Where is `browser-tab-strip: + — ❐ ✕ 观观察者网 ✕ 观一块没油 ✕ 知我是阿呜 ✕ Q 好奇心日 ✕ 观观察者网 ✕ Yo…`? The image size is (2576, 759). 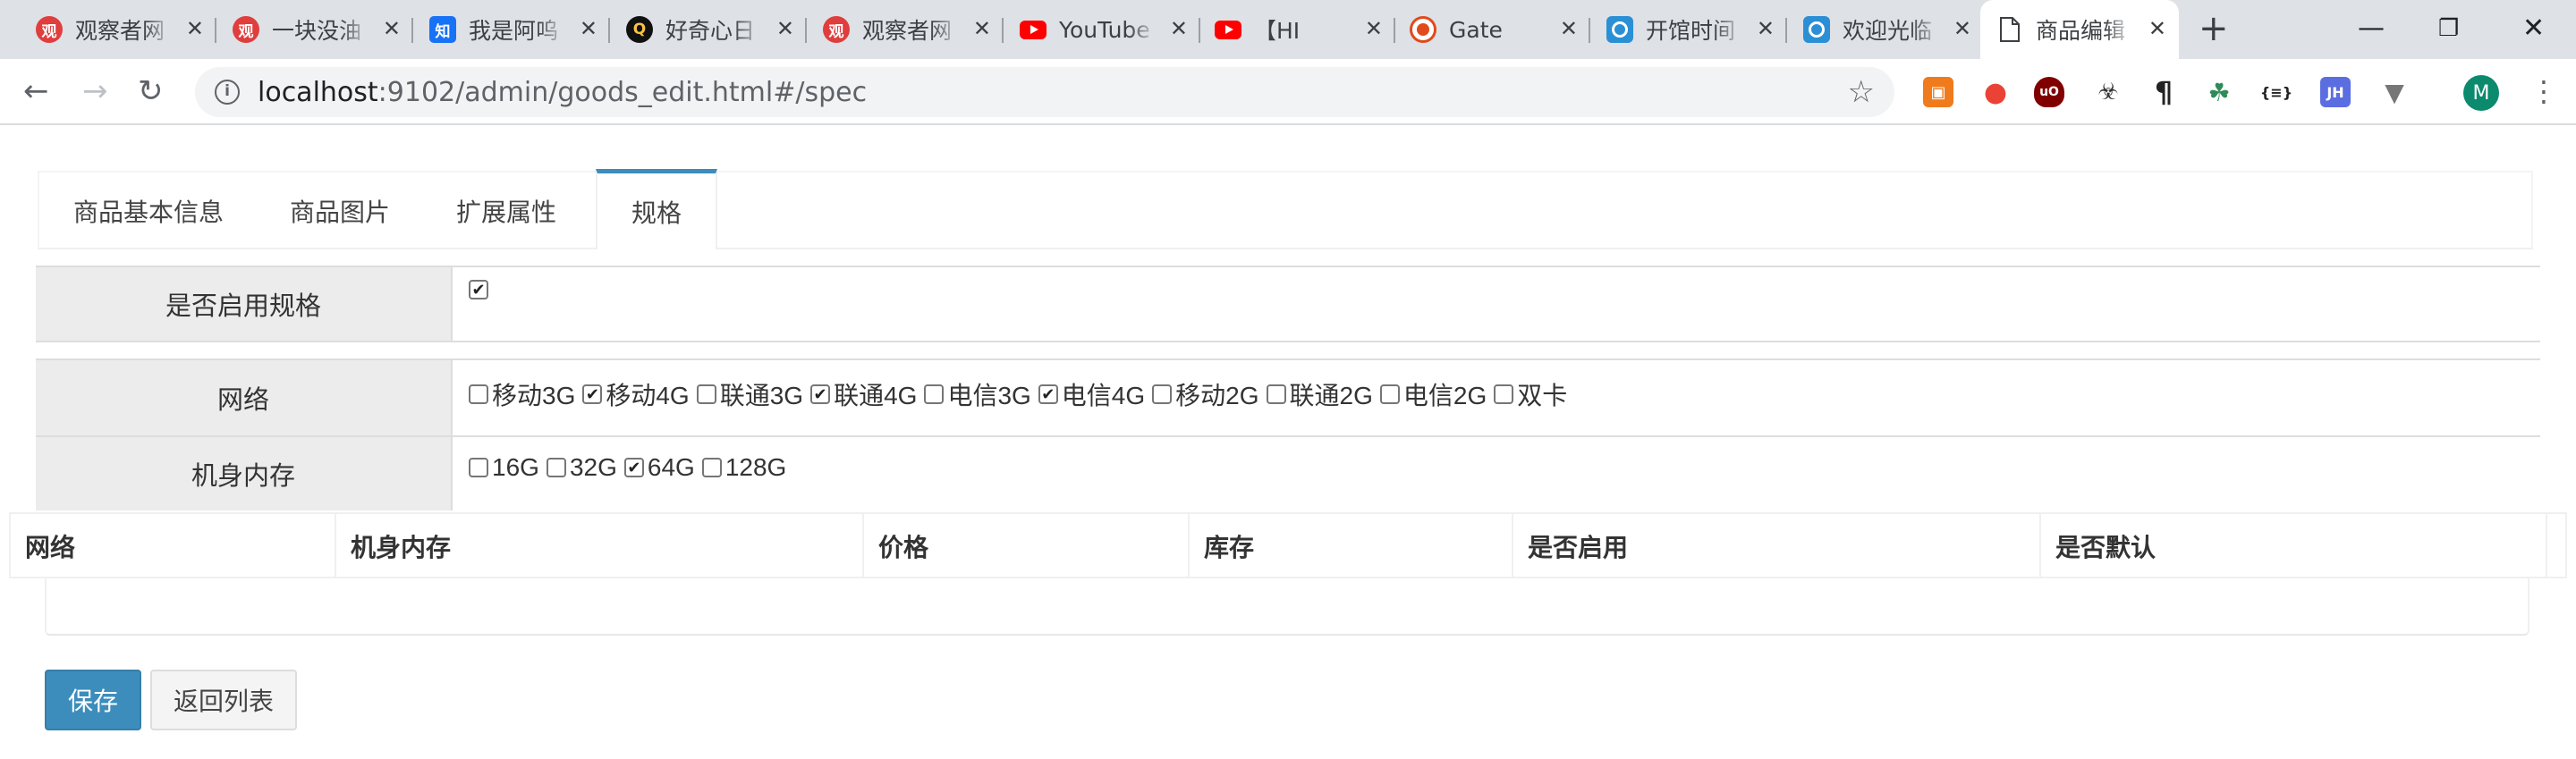 browser-tab-strip: + — ❐ ✕ 观观察者网 ✕ 观一块没油 ✕ 知我是阿呜 ✕ Q 好奇心日 ✕ 观观察者网 ✕ Yo… is located at coordinates (1288, 29).